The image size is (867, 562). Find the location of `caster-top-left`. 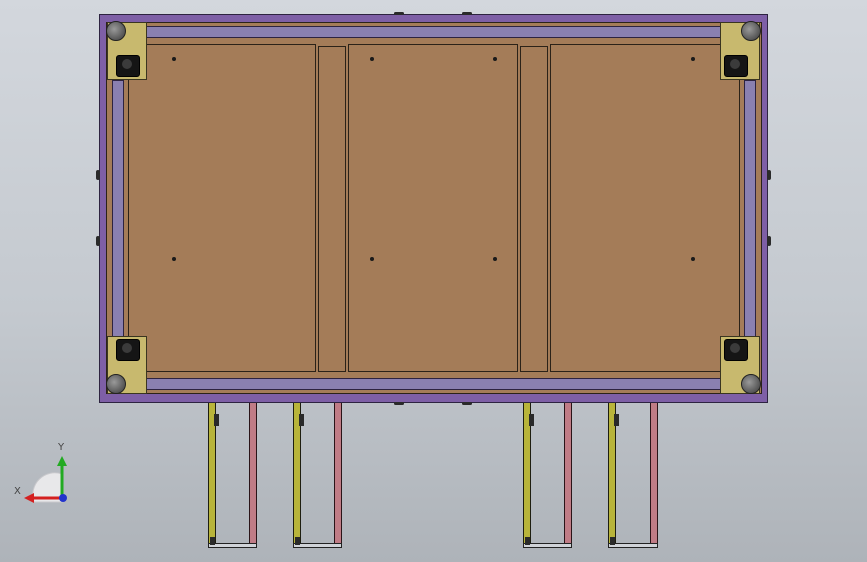

caster-top-left is located at coordinates (116, 31).